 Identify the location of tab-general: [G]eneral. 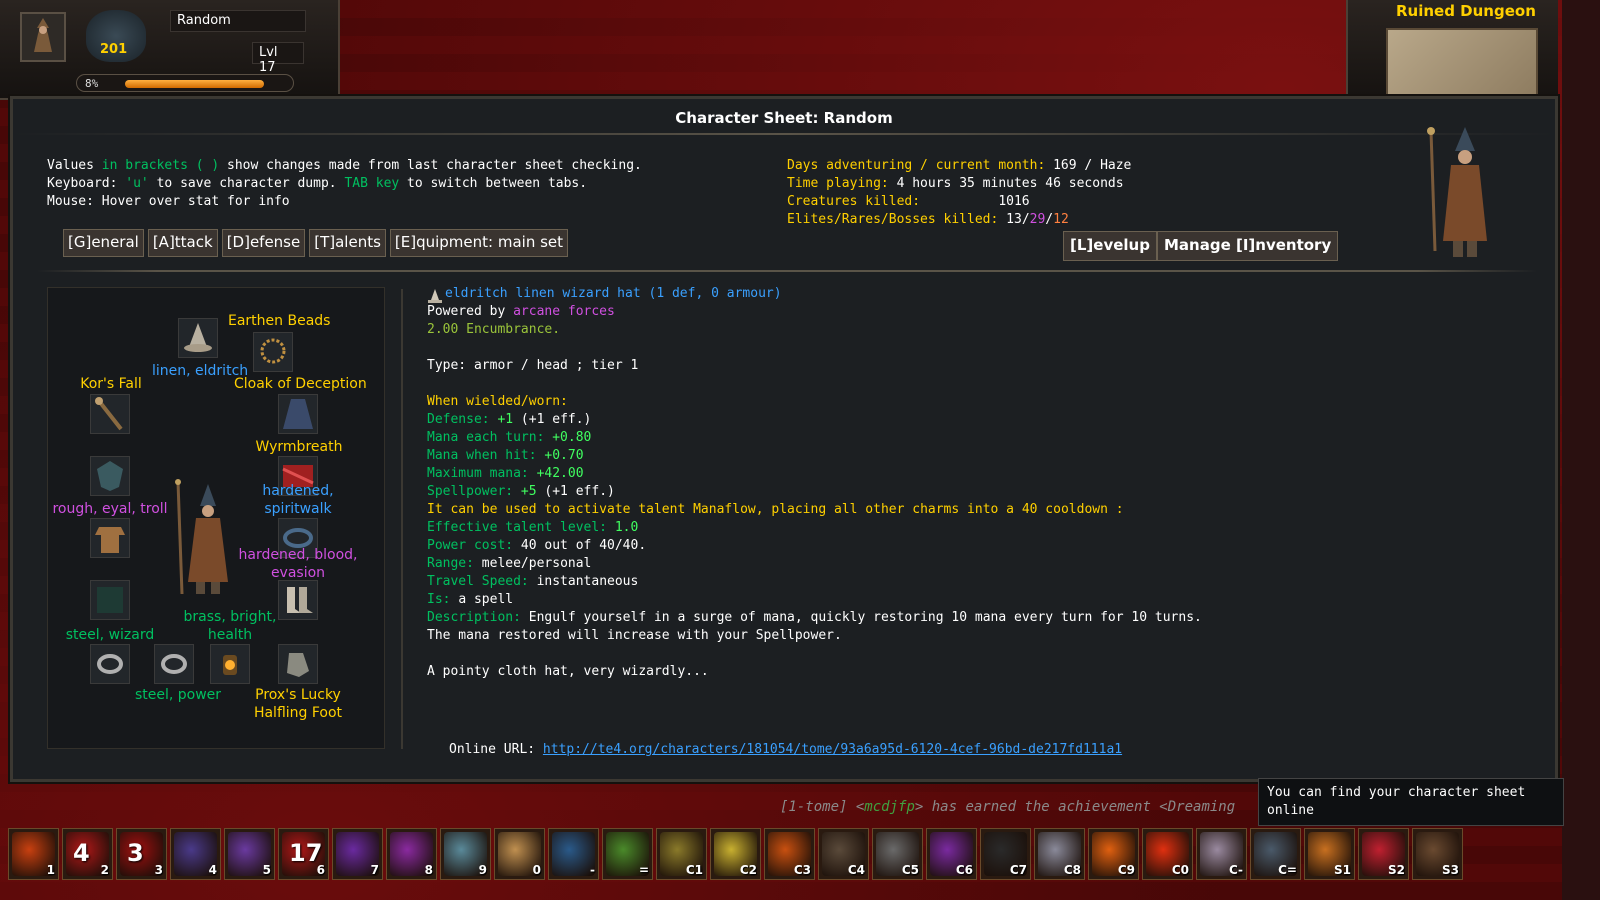
(103, 243).